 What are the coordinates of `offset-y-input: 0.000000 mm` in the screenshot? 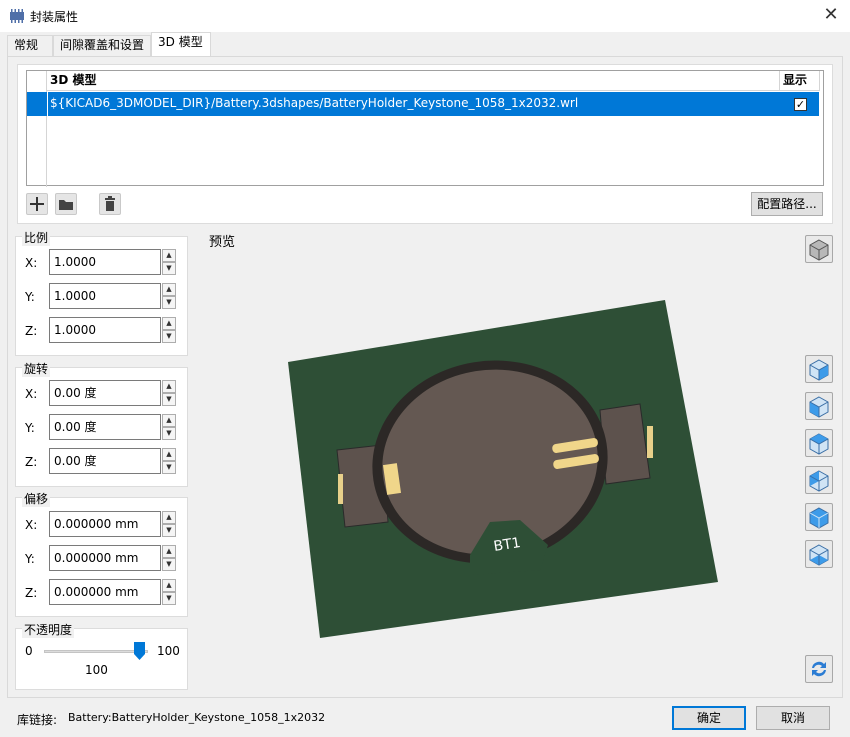 It's located at (105, 558).